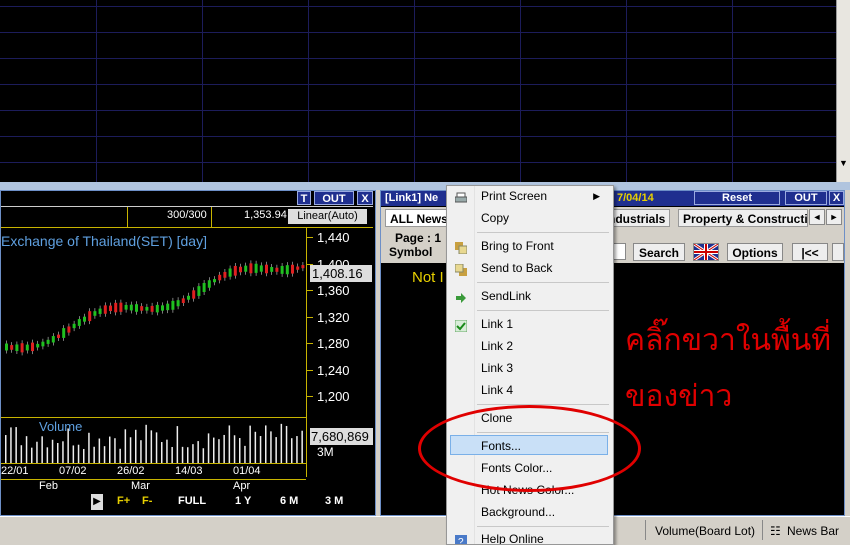  Describe the element at coordinates (838, 252) in the screenshot. I see `next-page-button` at that location.